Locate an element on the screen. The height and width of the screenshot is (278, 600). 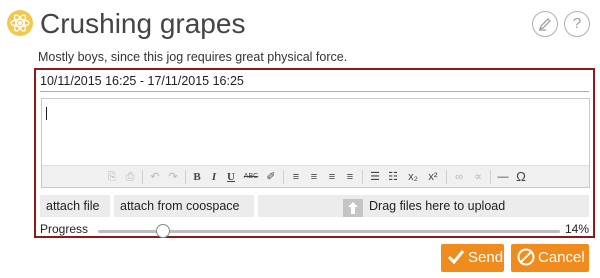
horizontal-rule-icon: — is located at coordinates (503, 177).